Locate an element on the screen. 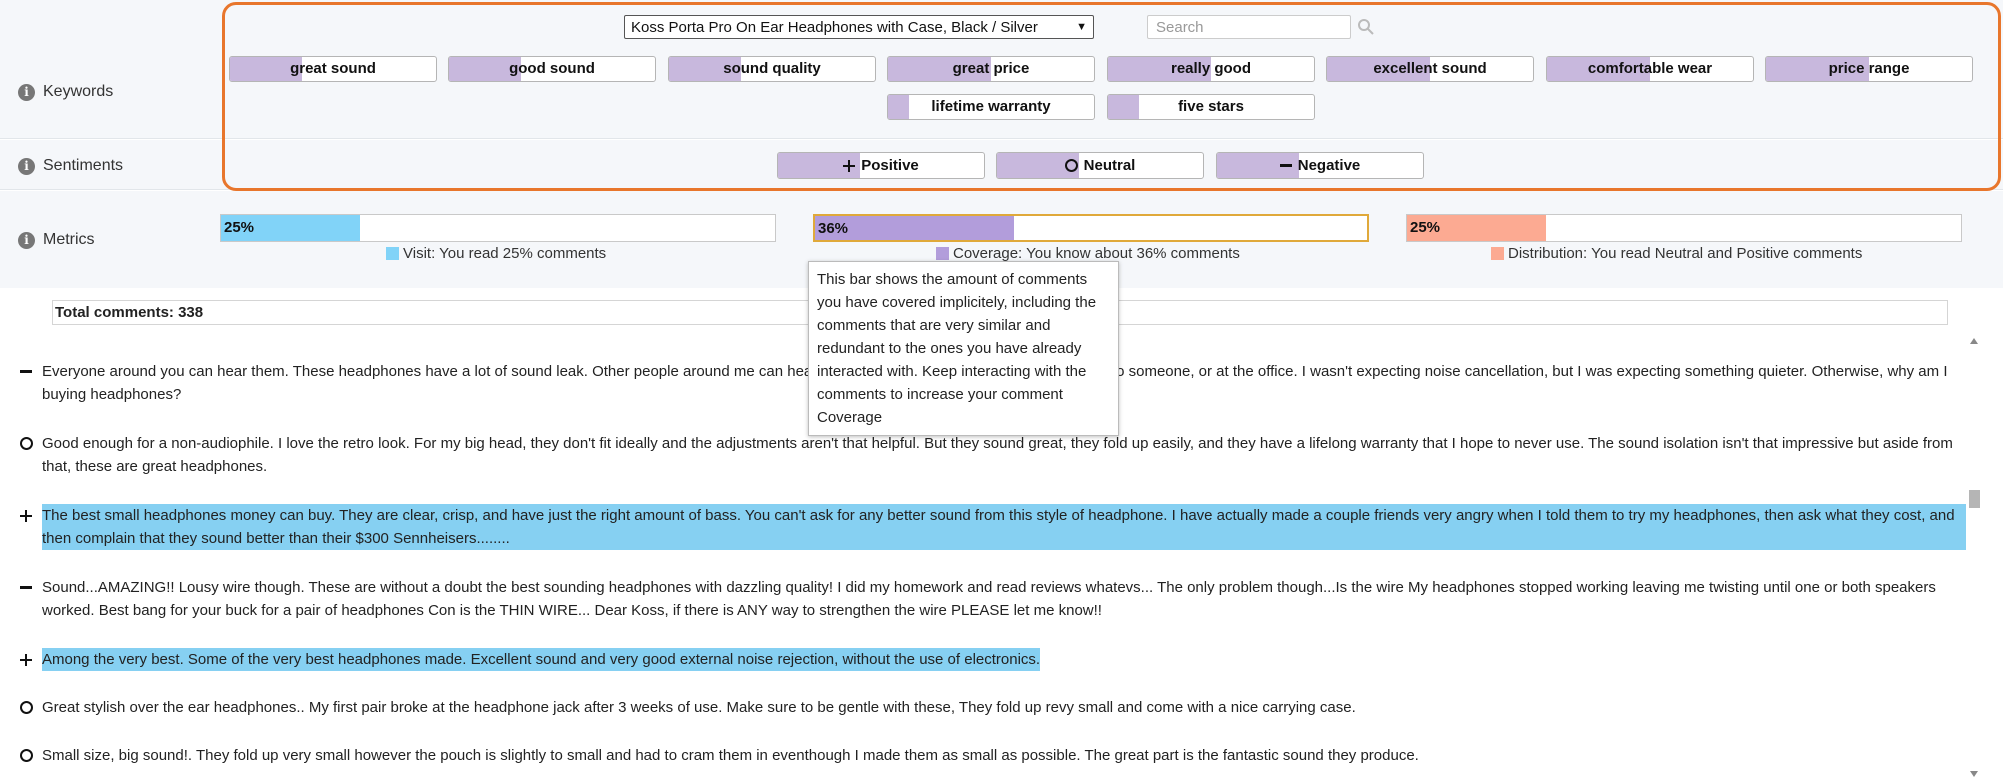  keyword-button: sound quality is located at coordinates (772, 69).